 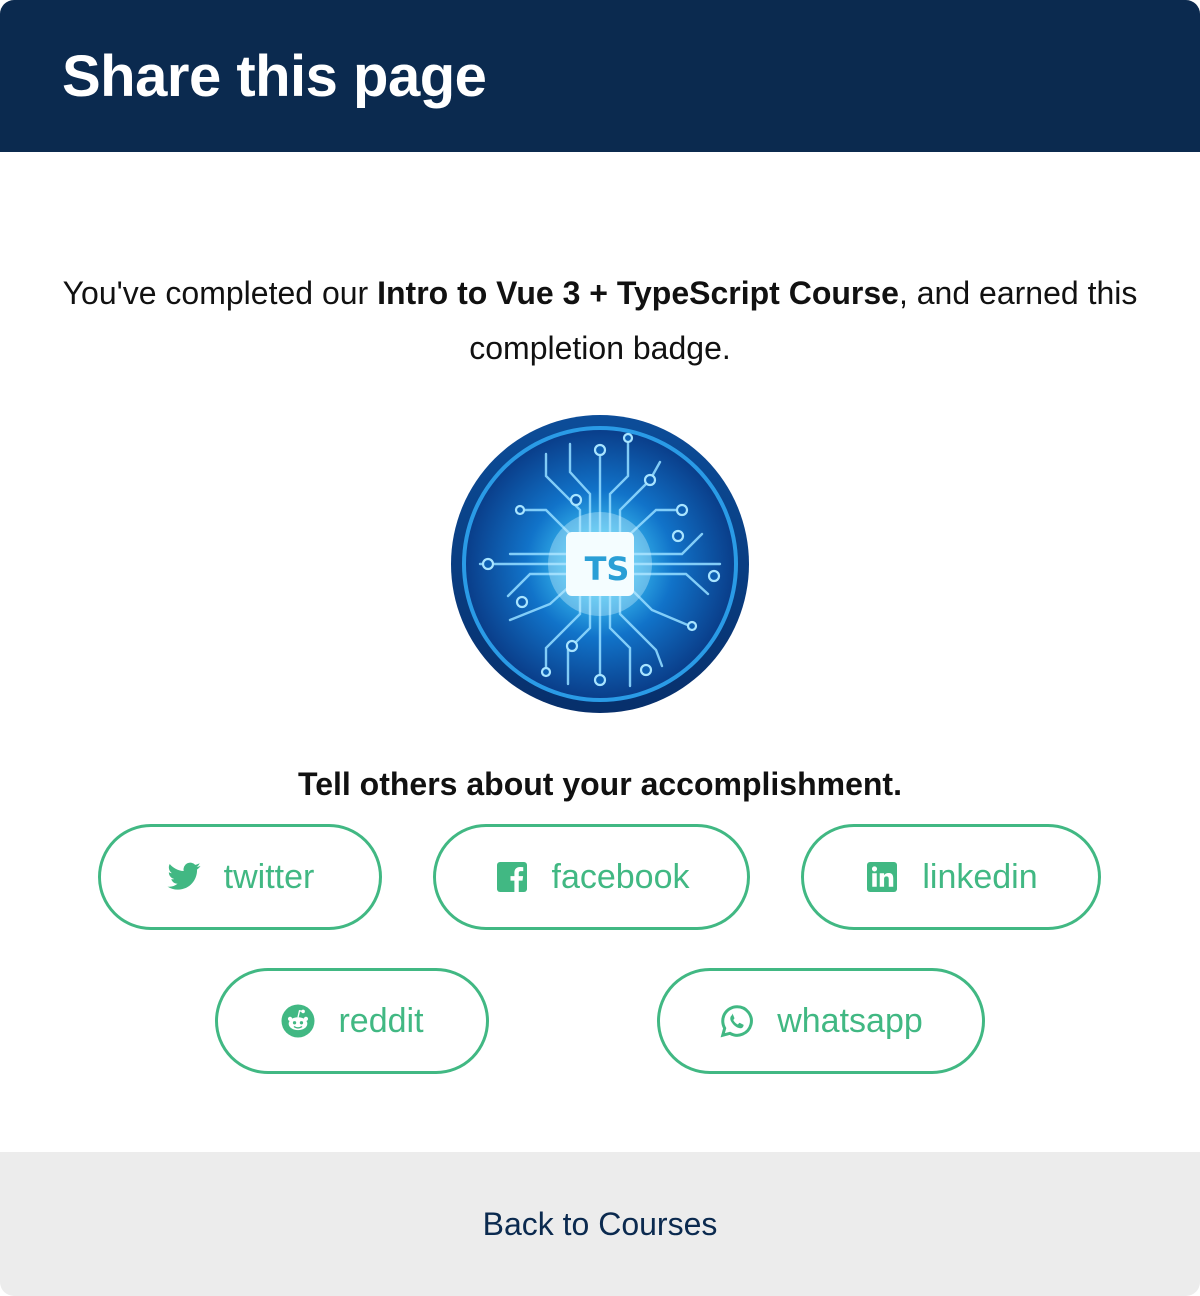 I want to click on share-linkedin-button: linkedin, so click(x=951, y=877).